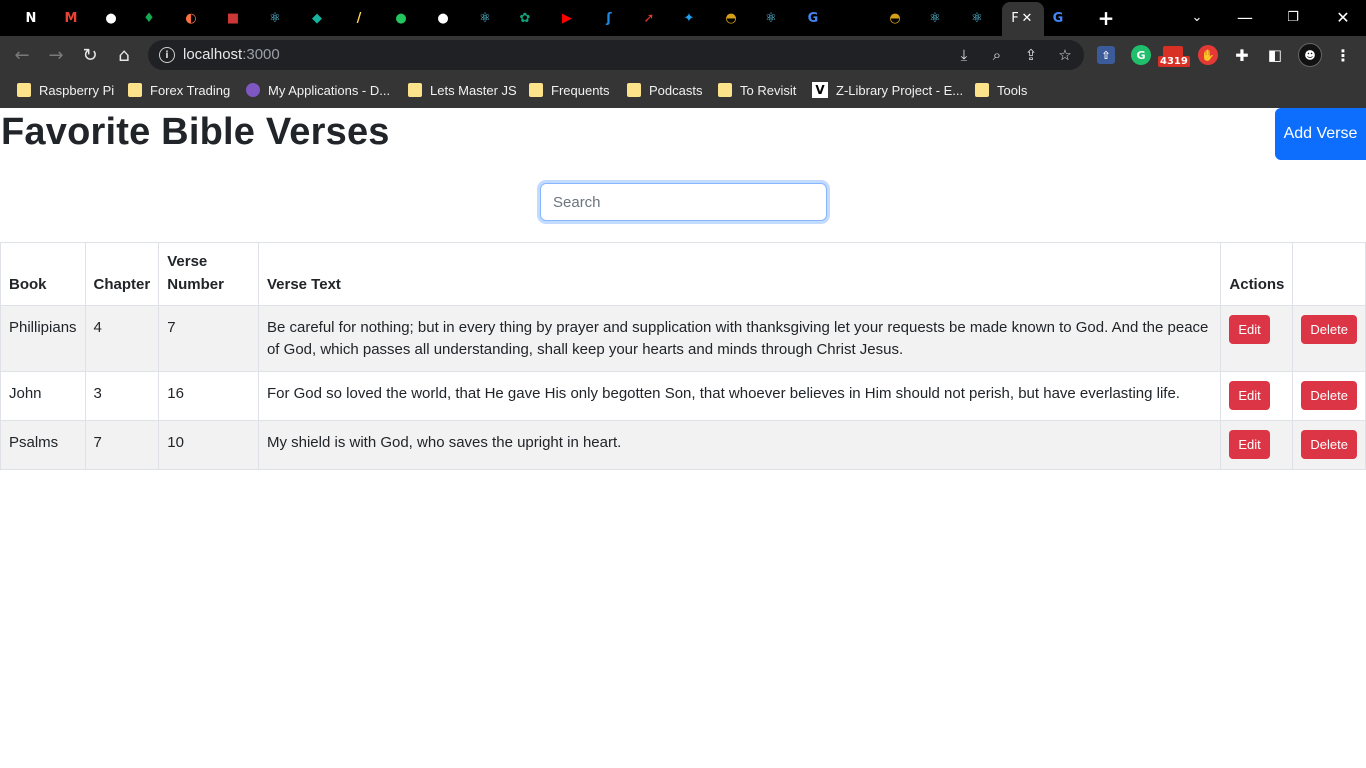  What do you see at coordinates (1320, 134) in the screenshot?
I see `add-verse-button: Add Verse` at bounding box center [1320, 134].